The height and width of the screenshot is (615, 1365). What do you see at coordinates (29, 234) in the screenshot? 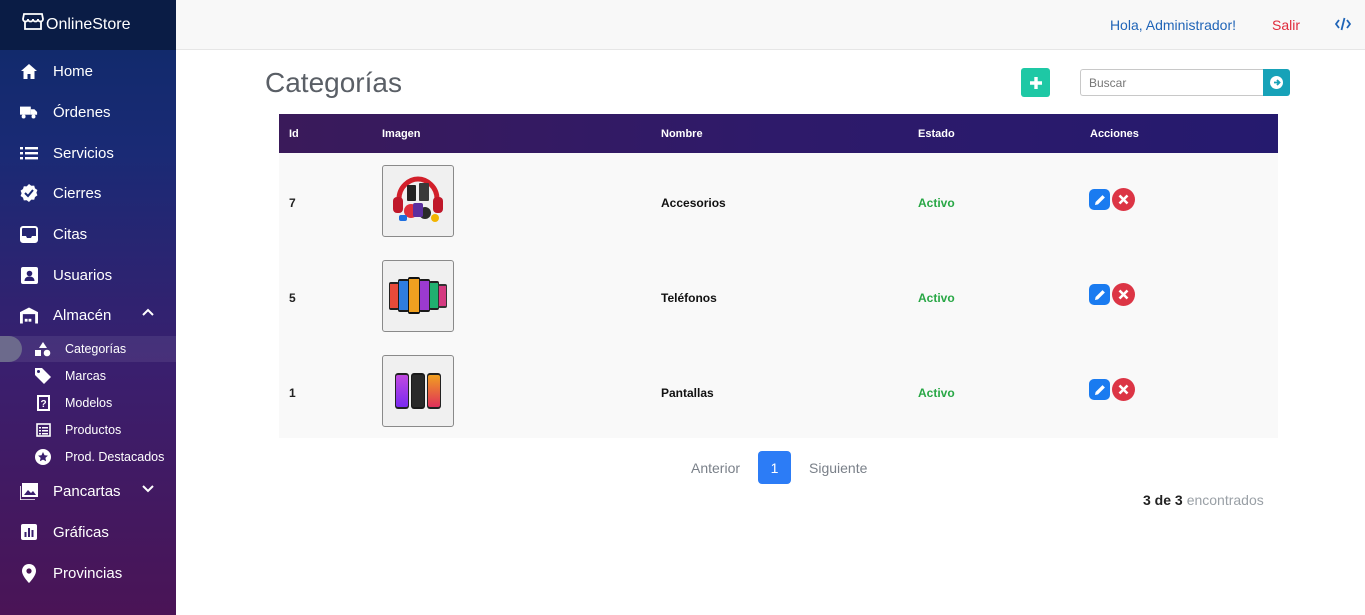
I see `inbox-icon` at bounding box center [29, 234].